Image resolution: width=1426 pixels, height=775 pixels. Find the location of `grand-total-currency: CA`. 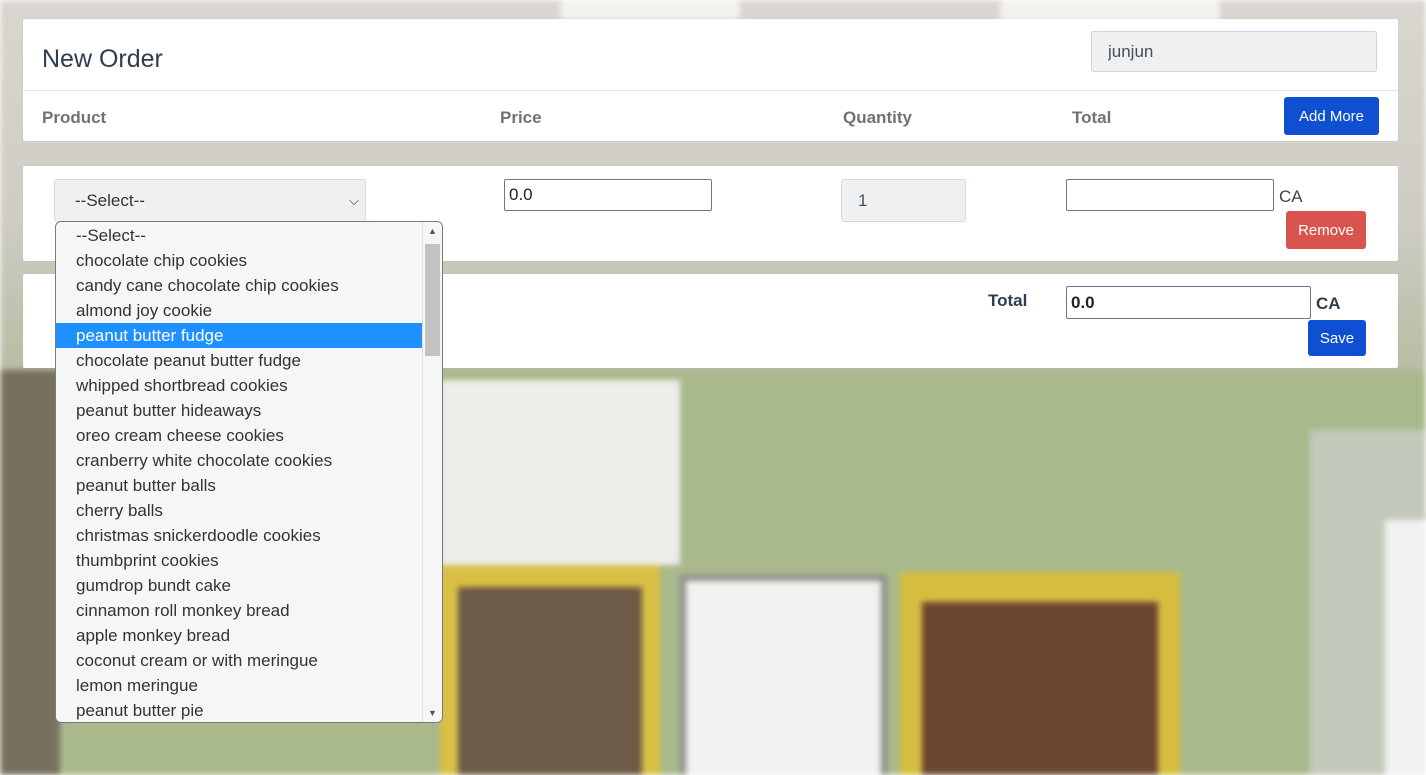

grand-total-currency: CA is located at coordinates (1328, 303).